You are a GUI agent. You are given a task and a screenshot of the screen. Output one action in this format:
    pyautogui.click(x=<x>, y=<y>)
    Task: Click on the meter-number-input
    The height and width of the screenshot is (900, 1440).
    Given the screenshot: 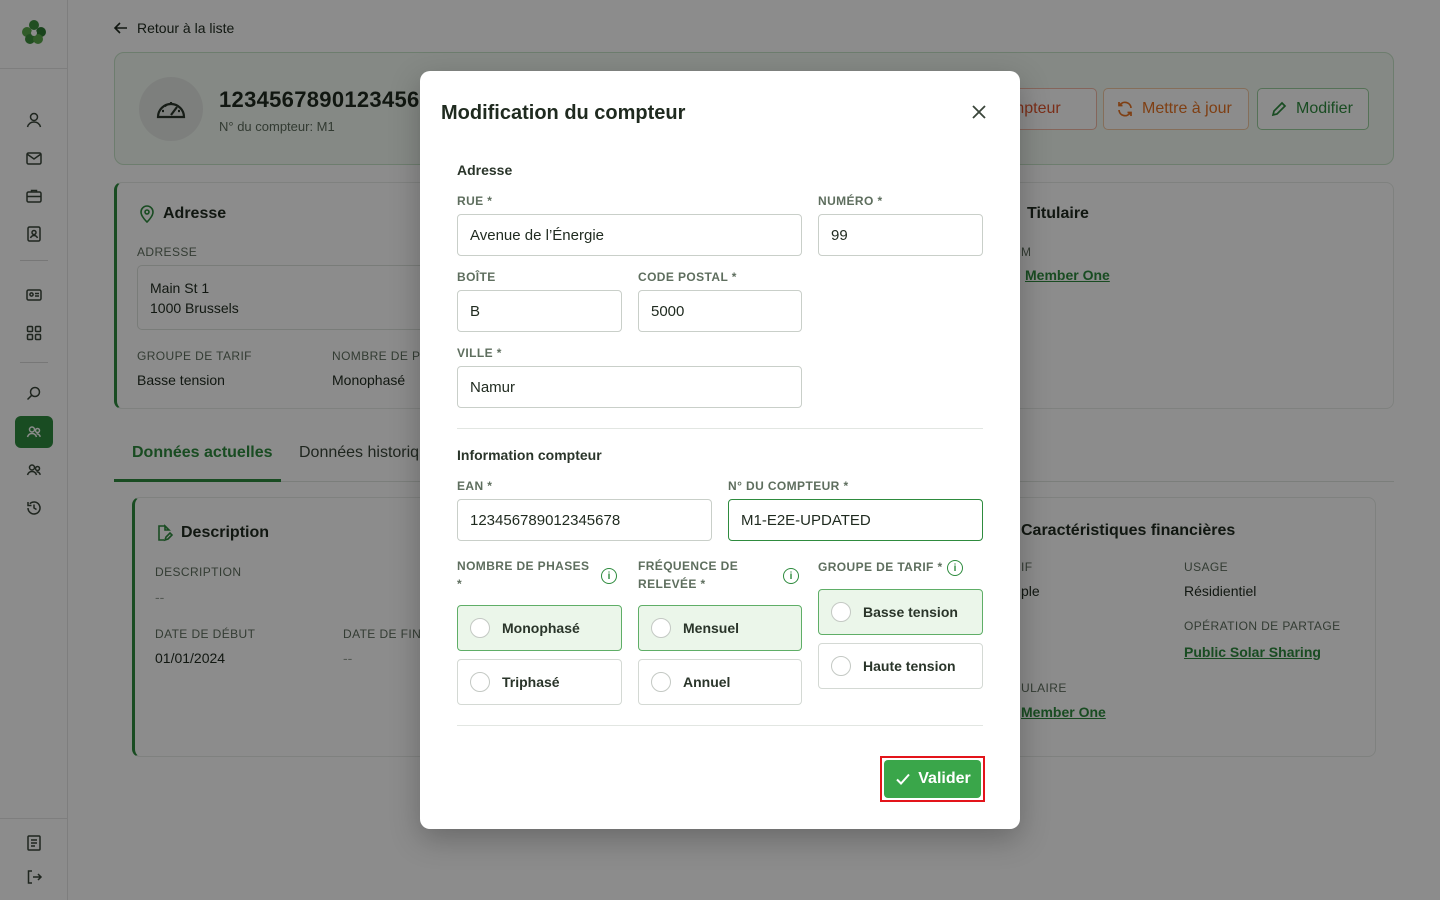 What is the action you would take?
    pyautogui.click(x=855, y=520)
    